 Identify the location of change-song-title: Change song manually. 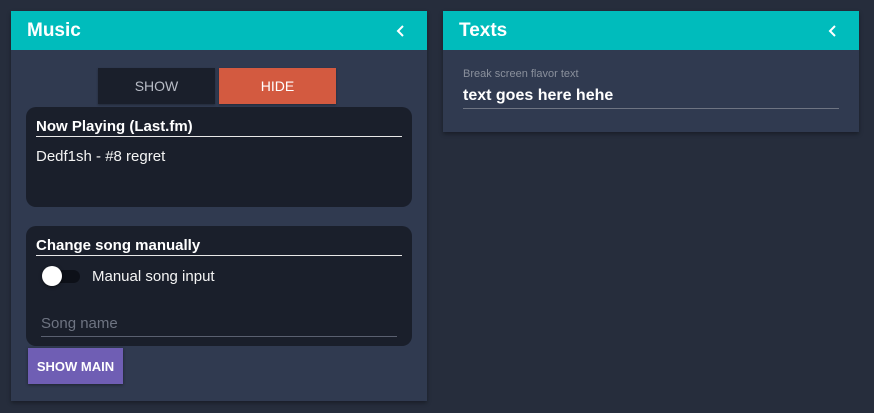
(219, 246).